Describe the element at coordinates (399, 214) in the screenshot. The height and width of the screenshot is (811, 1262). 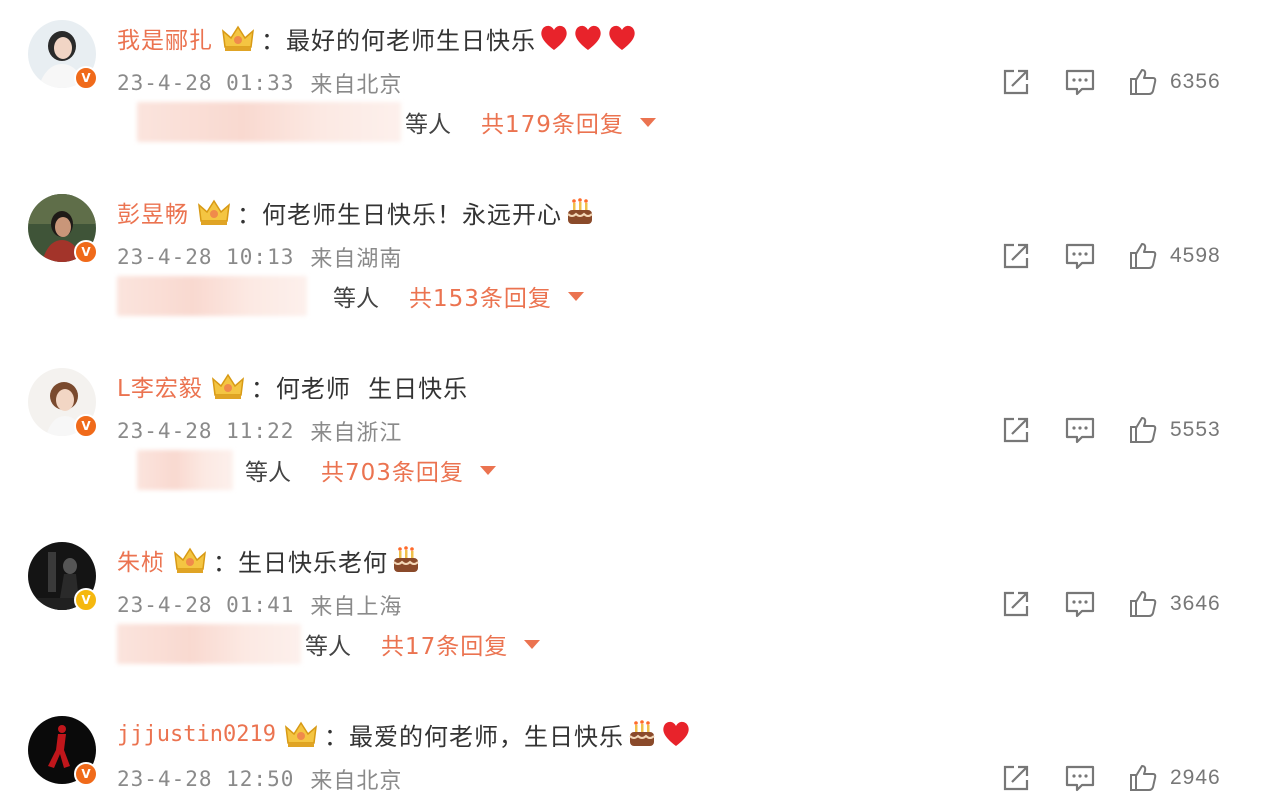
I see `comment-text: ：何老师生日快乐！永远开心` at that location.